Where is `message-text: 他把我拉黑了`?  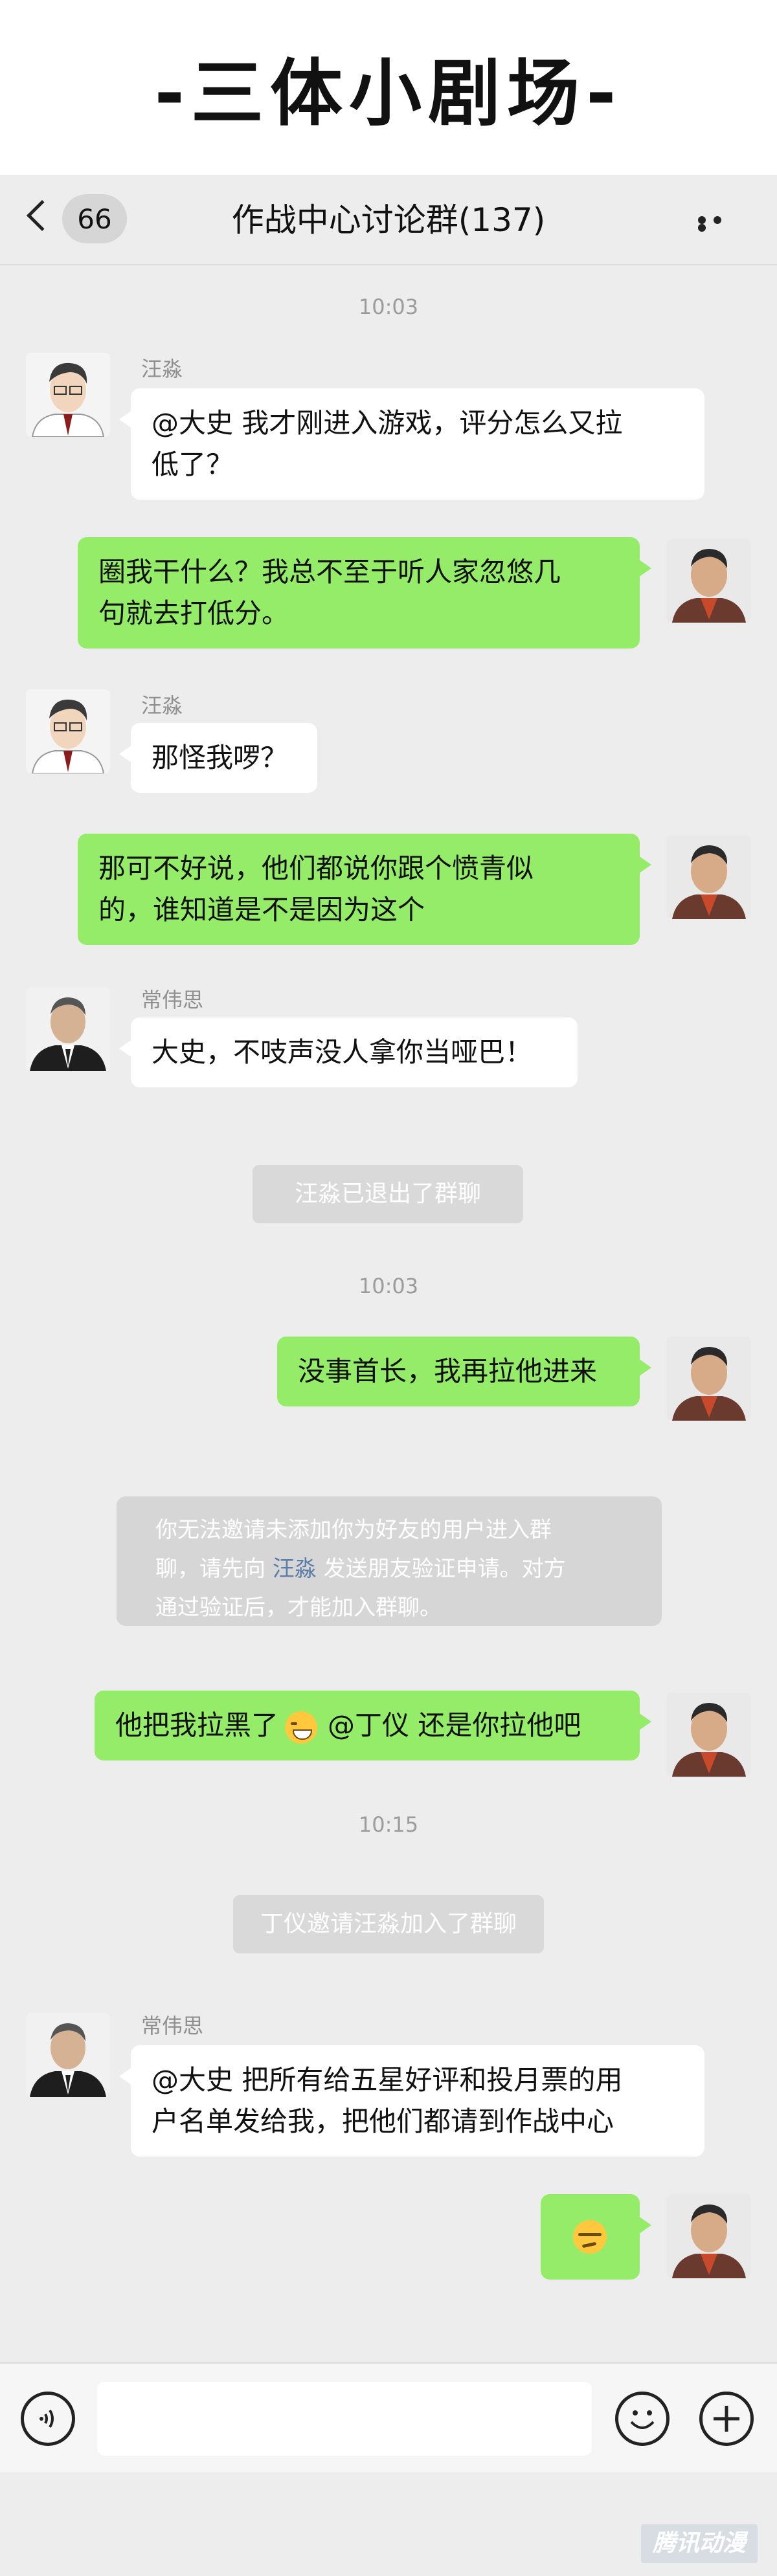 message-text: 他把我拉黑了 is located at coordinates (197, 1725).